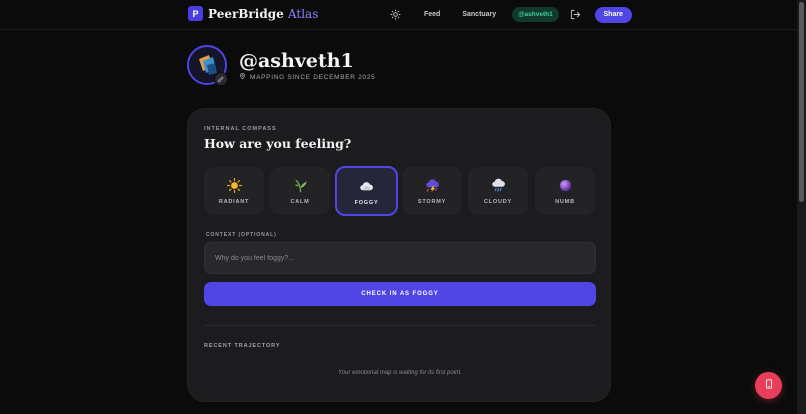  I want to click on context-label: CONTEXT (OPTIONAL), so click(241, 235).